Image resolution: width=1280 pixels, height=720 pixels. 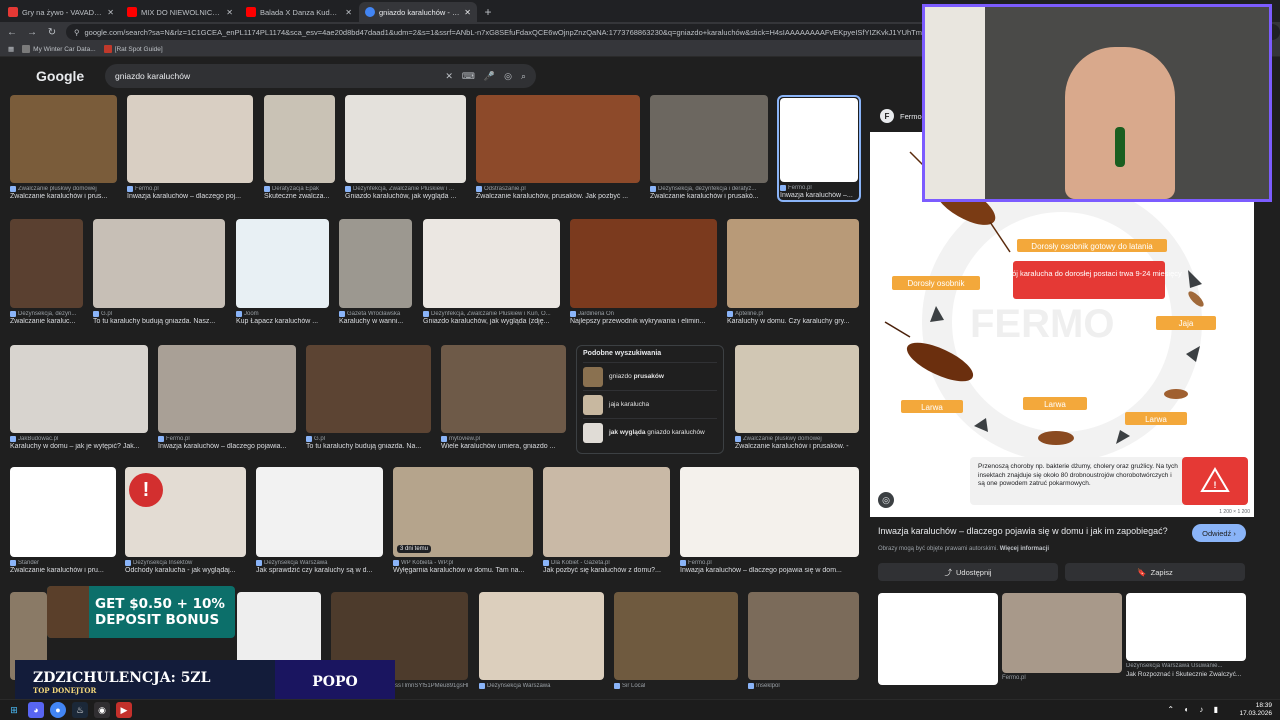 I want to click on app-icon: ▶, so click(x=124, y=710).